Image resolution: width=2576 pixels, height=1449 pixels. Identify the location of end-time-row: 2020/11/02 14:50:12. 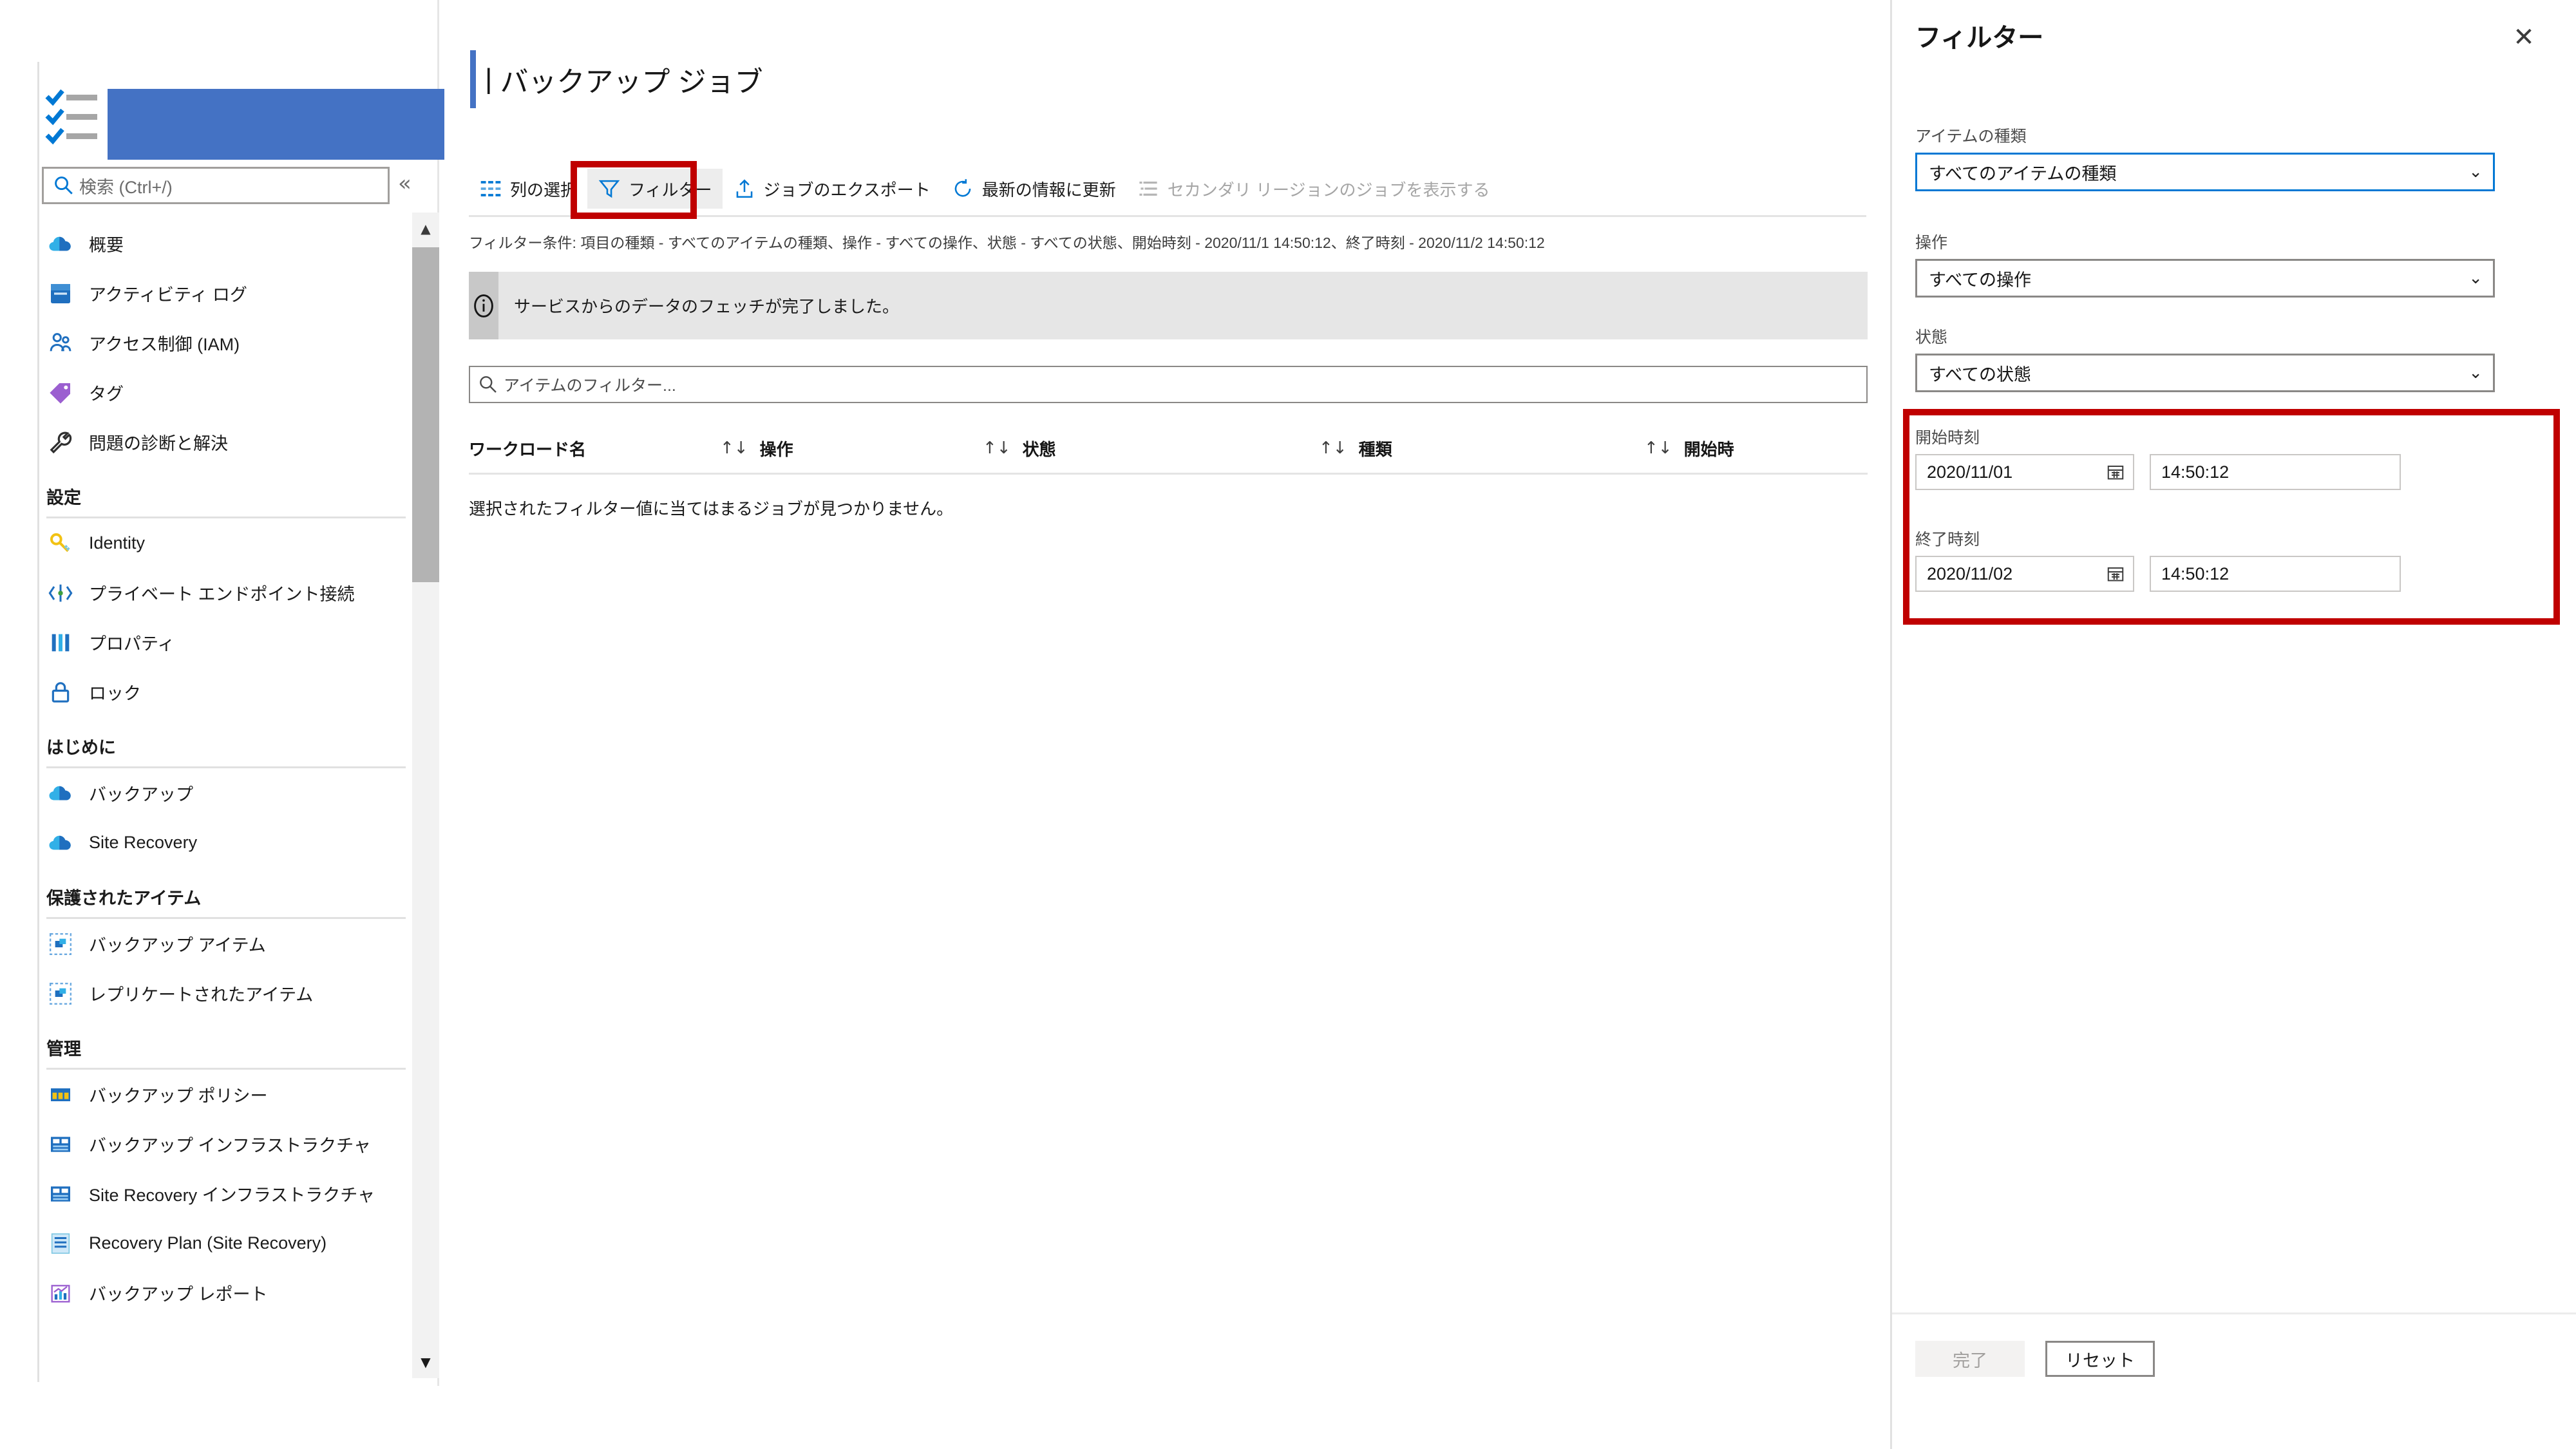
(2205, 574).